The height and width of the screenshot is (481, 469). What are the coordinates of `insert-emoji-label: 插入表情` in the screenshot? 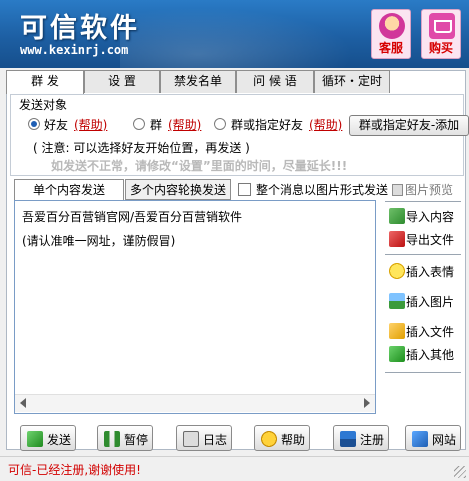 It's located at (430, 272).